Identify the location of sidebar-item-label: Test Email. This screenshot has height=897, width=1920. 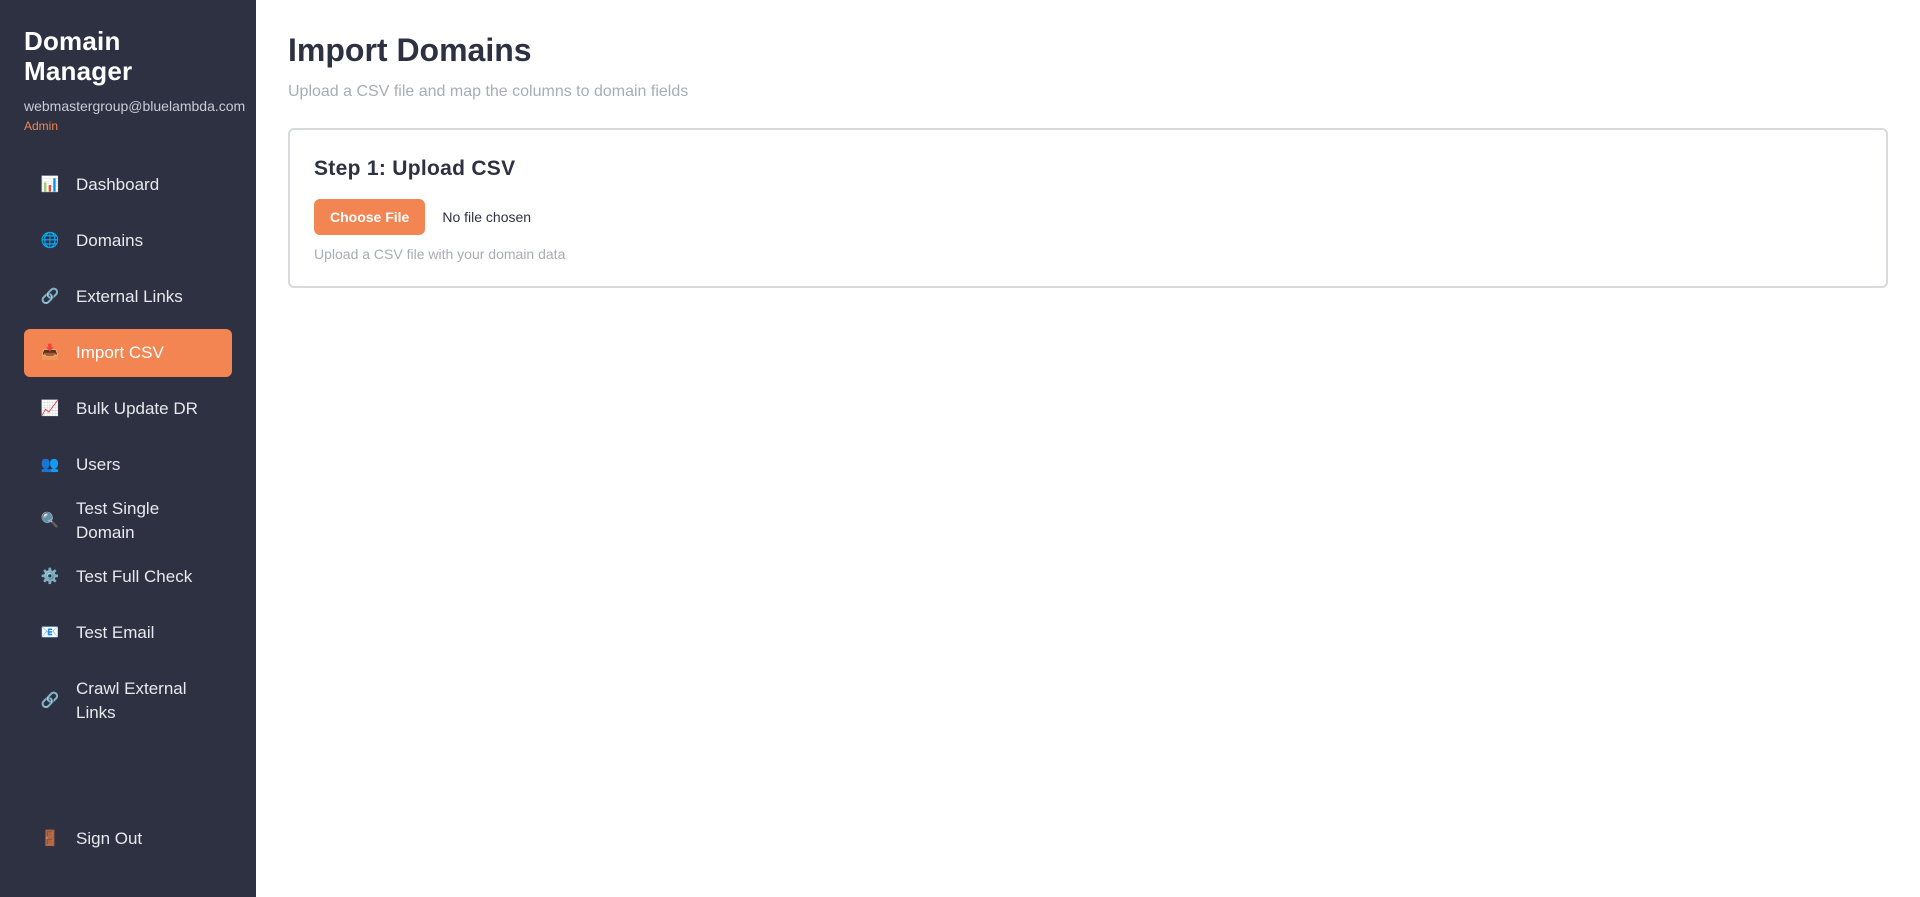
(115, 632).